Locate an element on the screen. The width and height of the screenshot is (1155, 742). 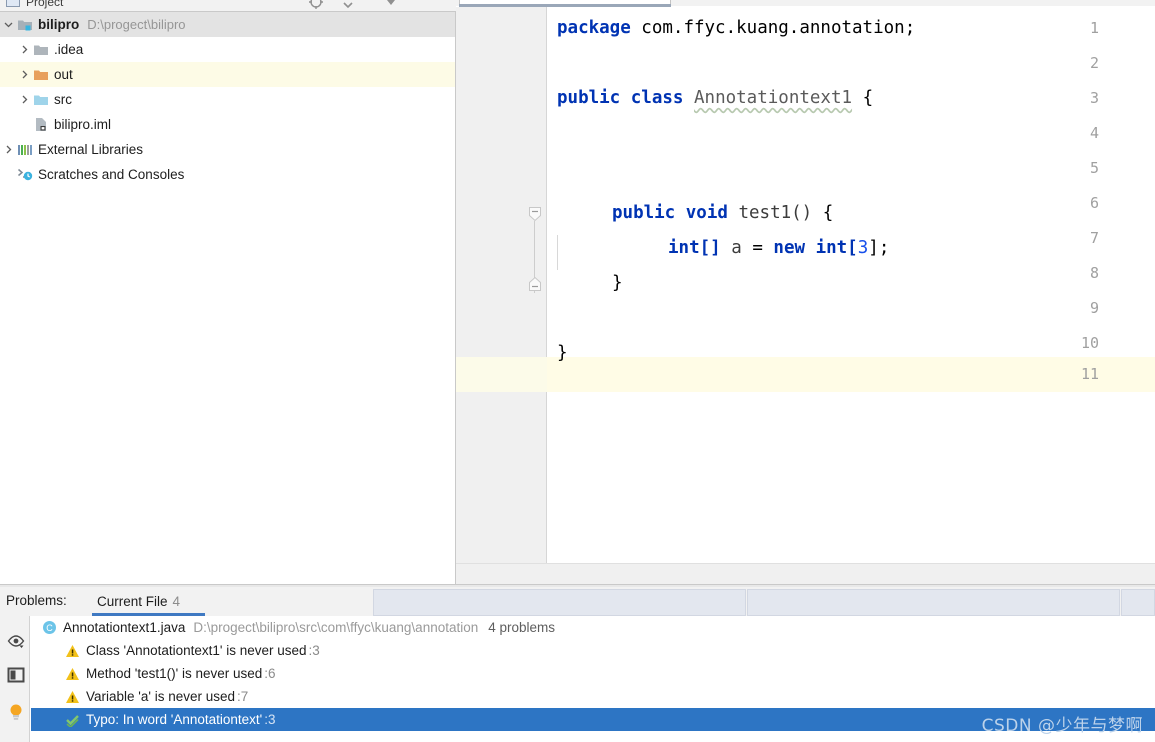
problems-title: Problems: is located at coordinates (36, 600).